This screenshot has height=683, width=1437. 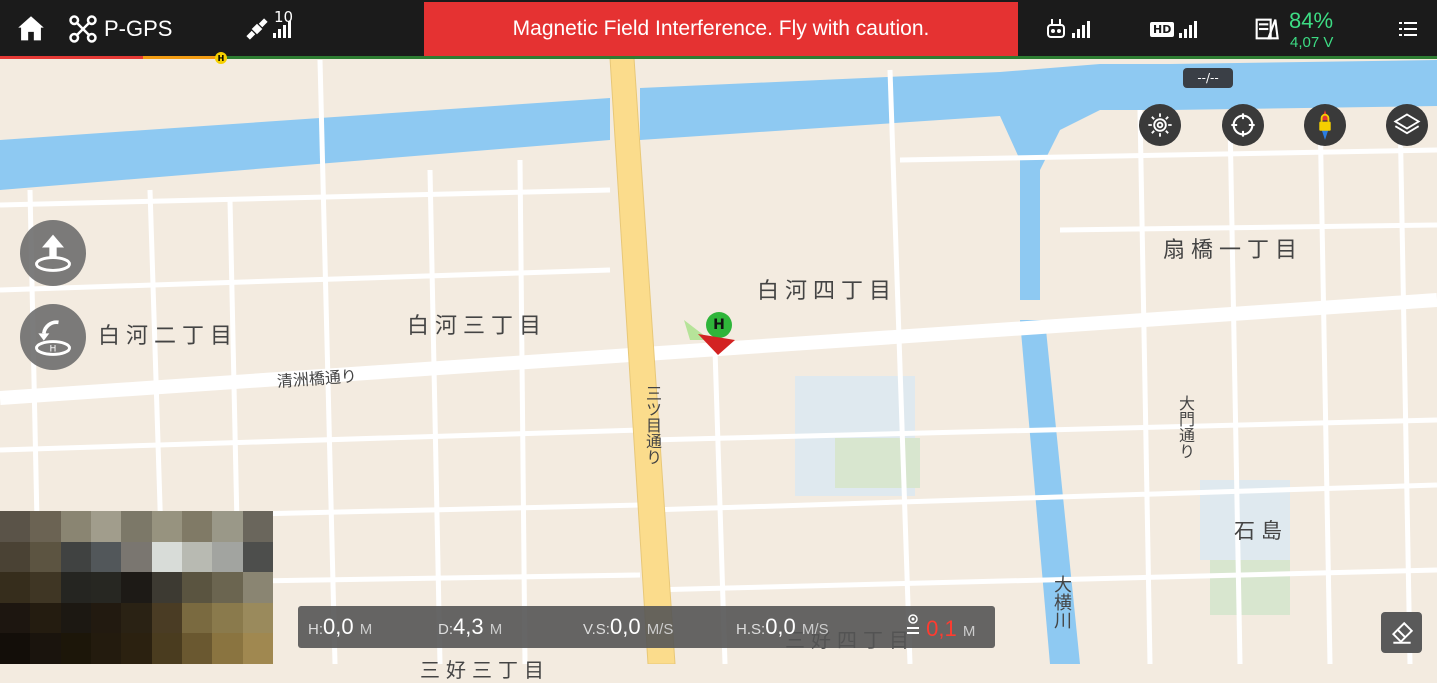 I want to click on camera-settings-icon, so click(x=1160, y=125).